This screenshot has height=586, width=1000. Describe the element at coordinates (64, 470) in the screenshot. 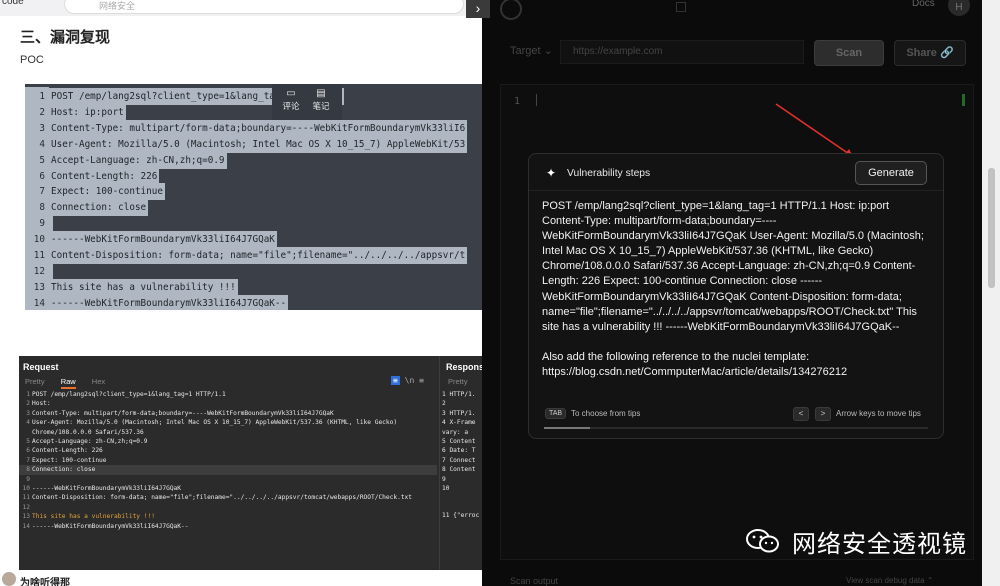

I see `request-line-text: Connection: close` at that location.